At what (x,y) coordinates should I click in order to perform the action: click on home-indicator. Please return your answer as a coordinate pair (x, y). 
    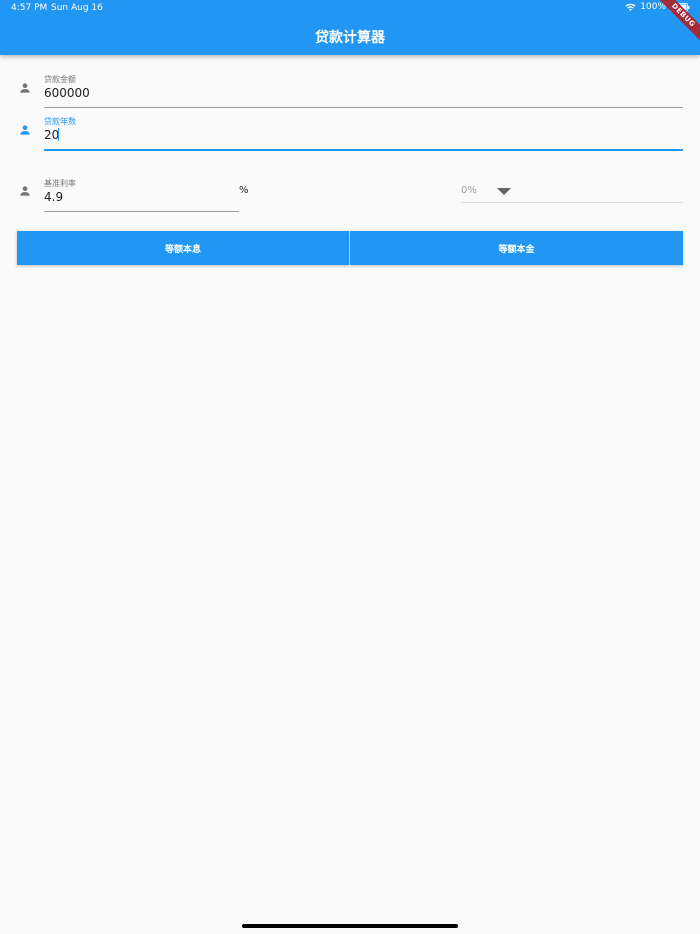
    Looking at the image, I should click on (350, 926).